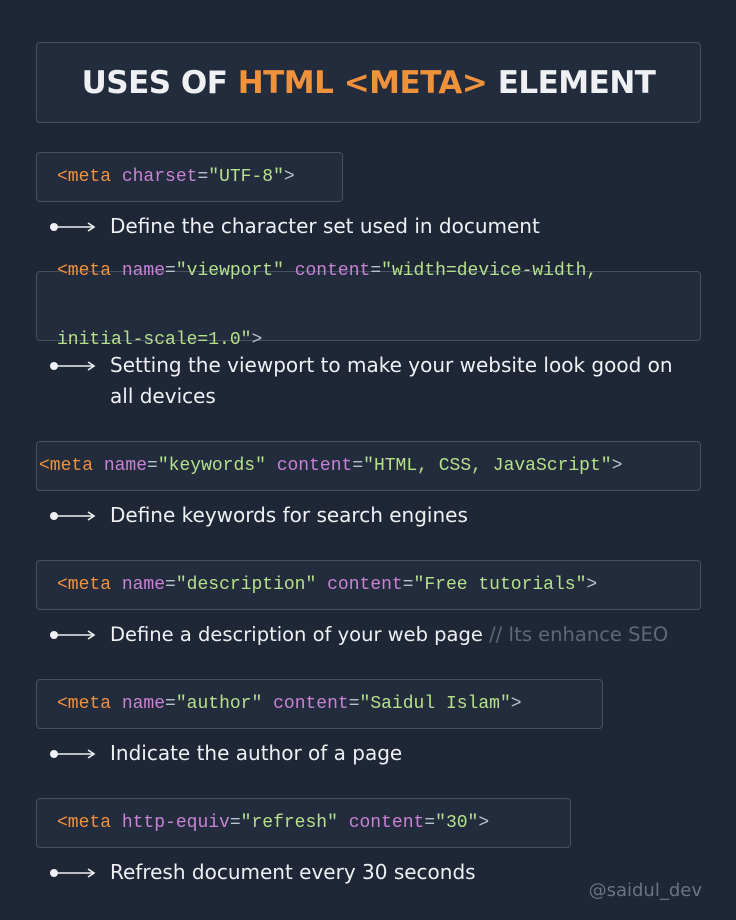 The width and height of the screenshot is (736, 920). Describe the element at coordinates (300, 634) in the screenshot. I see `description-text: Define a description of your web page` at that location.